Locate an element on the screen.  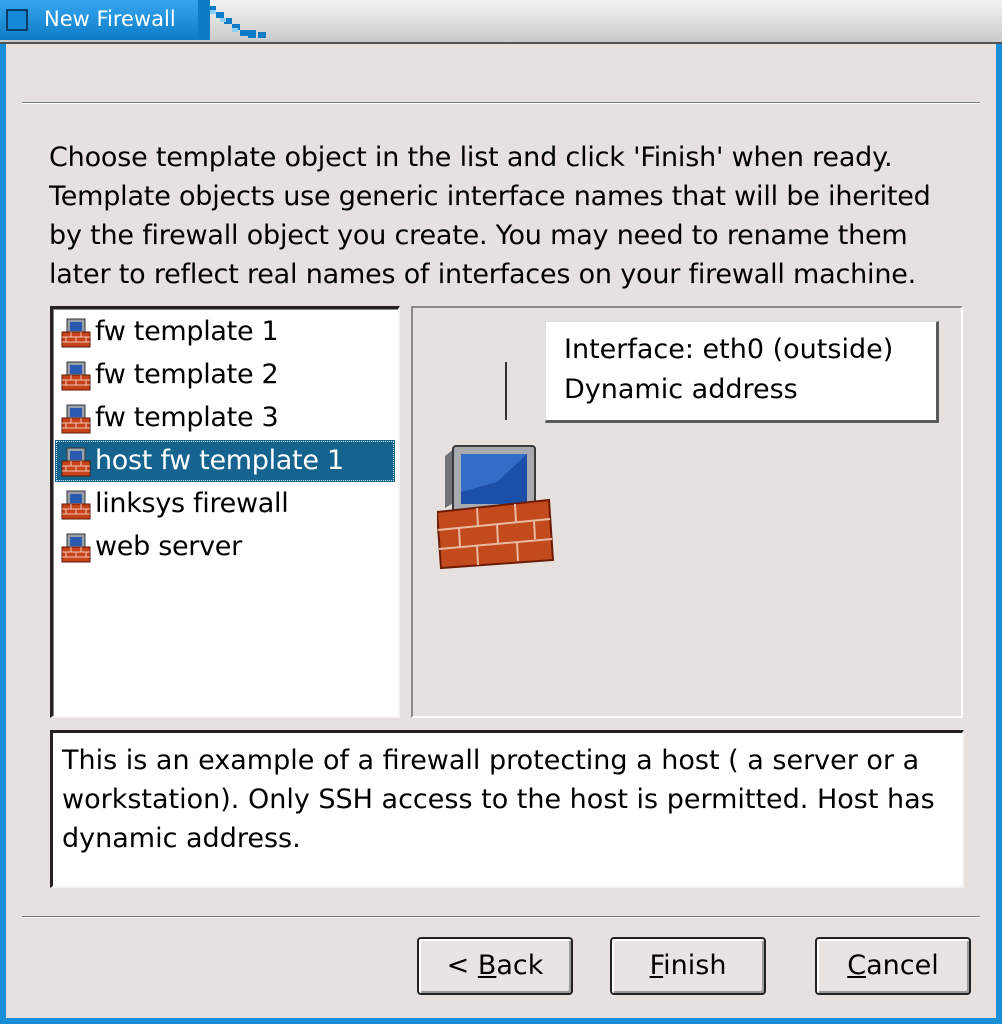
list-item-fw-template-2: fw template 2 is located at coordinates (225, 375).